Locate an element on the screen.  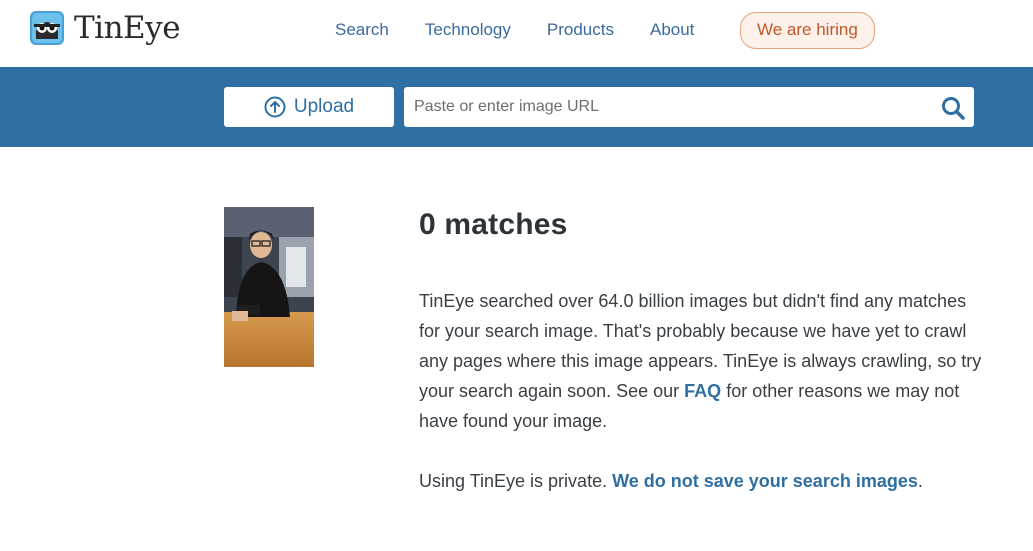
privacy-link: We do not save your search images is located at coordinates (765, 481).